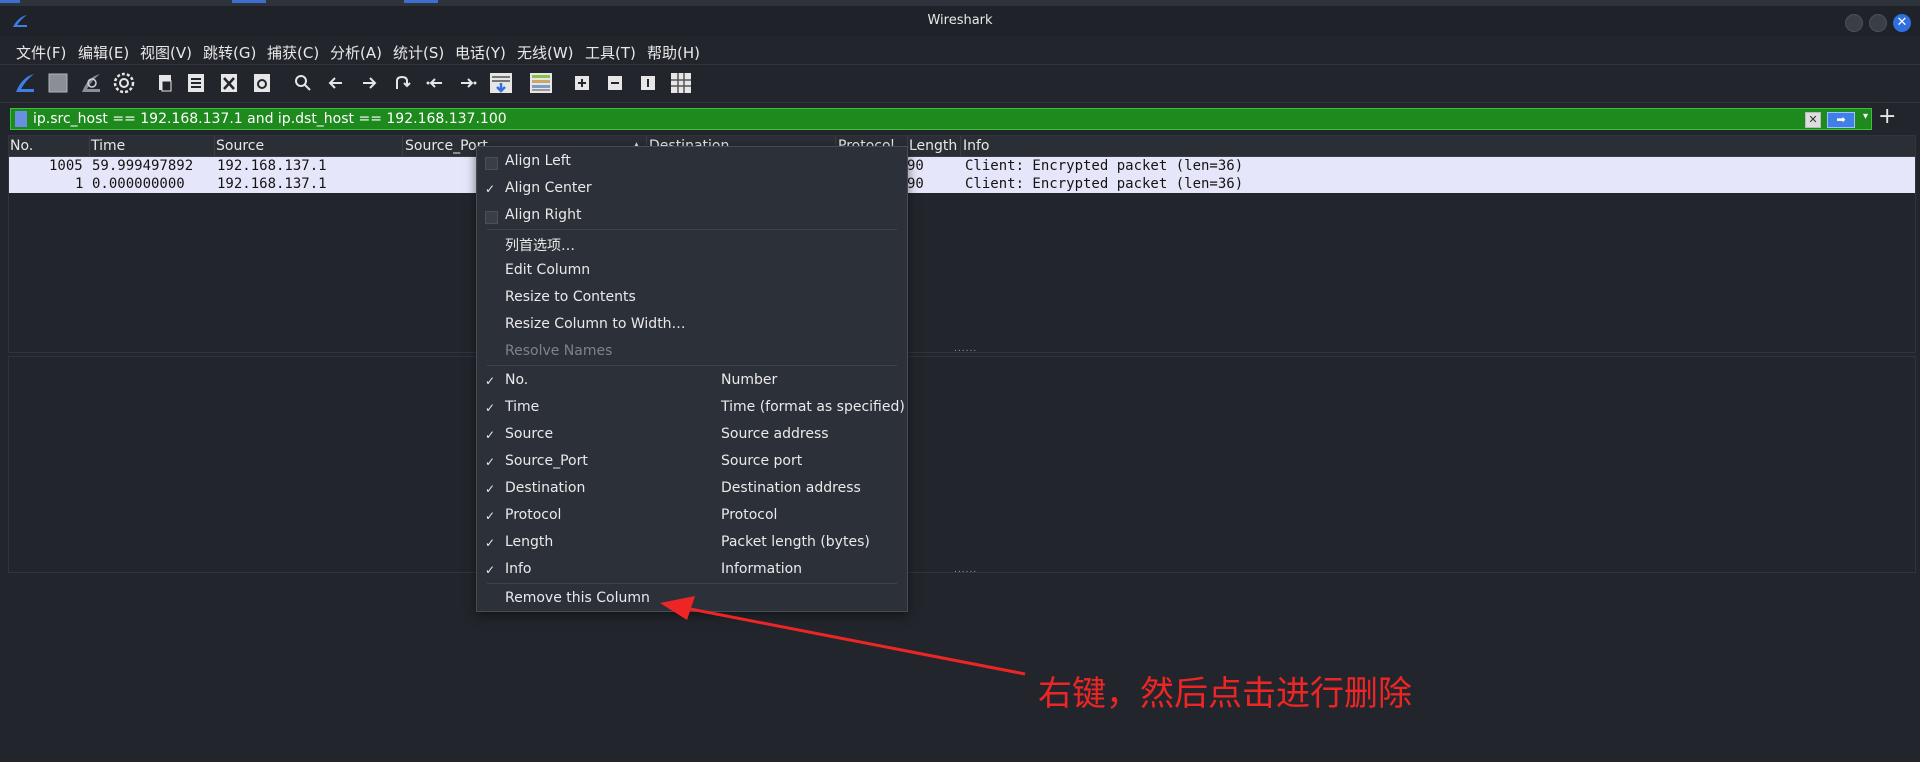 The height and width of the screenshot is (762, 1920). I want to click on annotation-arrow, so click(843, 636).